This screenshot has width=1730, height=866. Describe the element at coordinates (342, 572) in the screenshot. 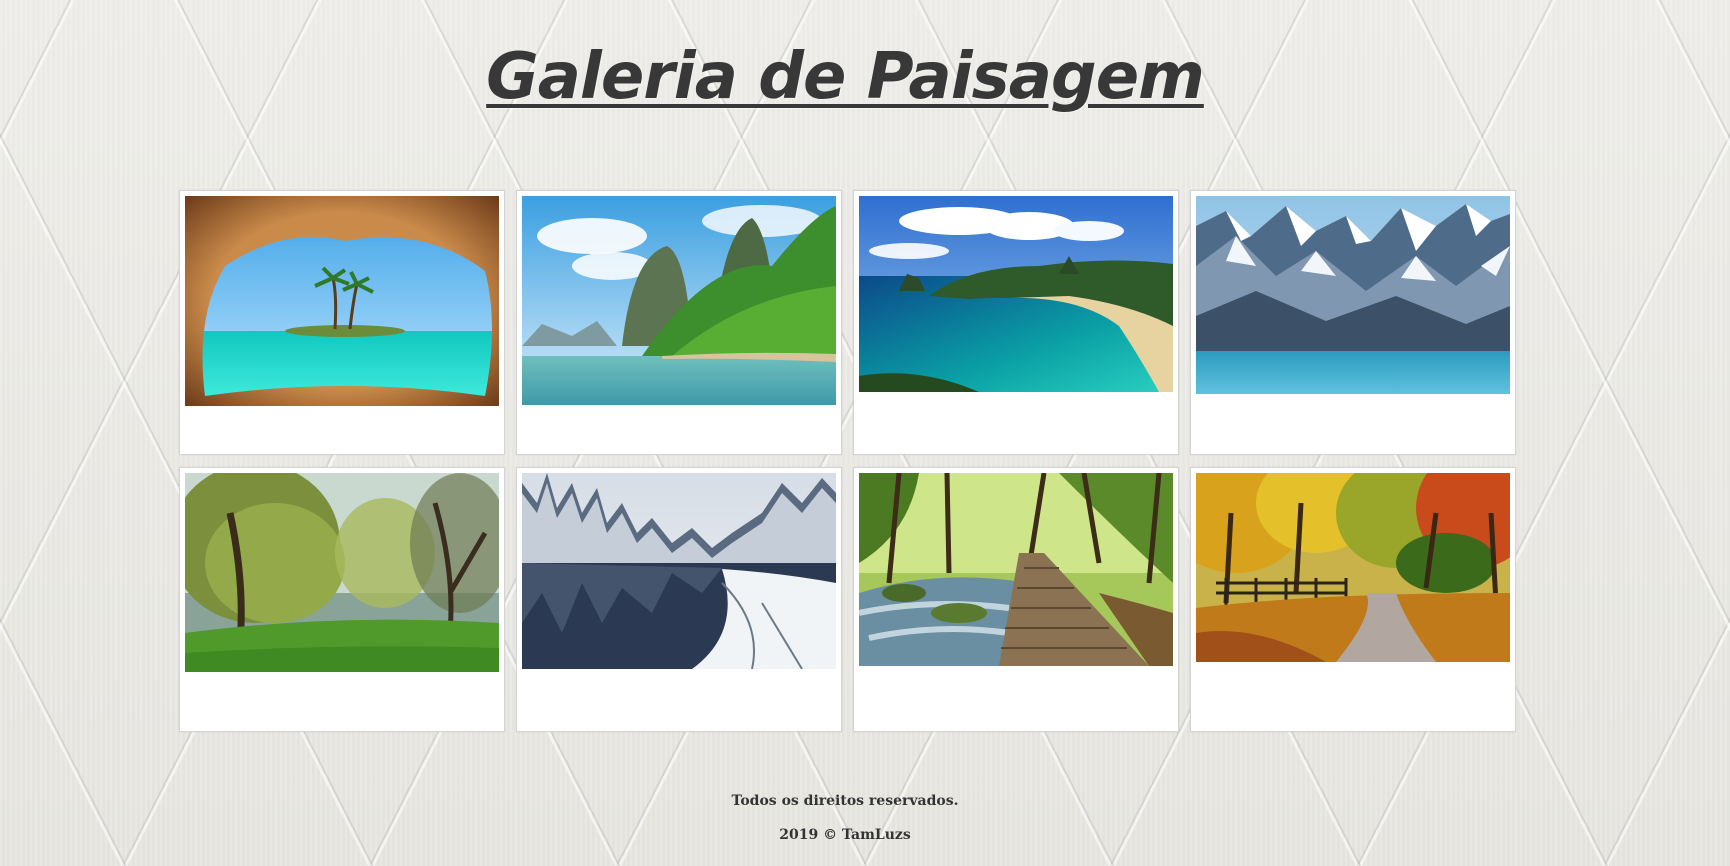

I see `willow-park-image` at that location.